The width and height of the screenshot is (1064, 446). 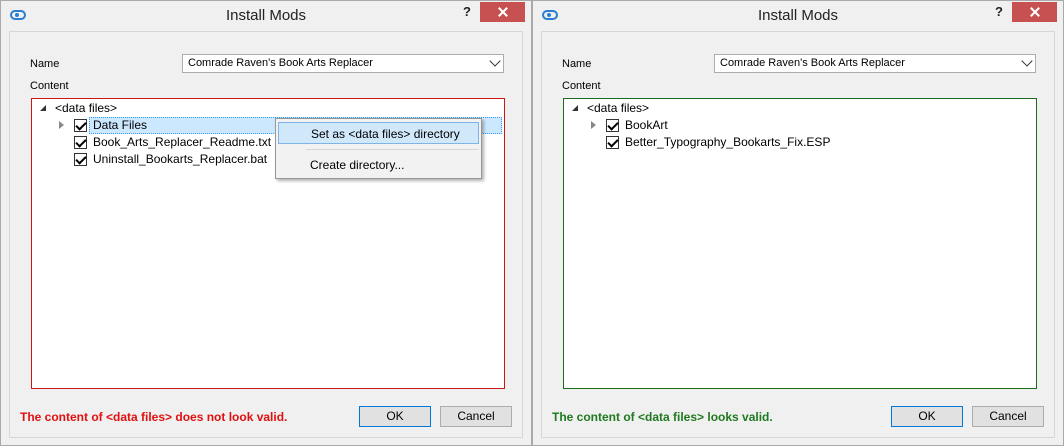 What do you see at coordinates (385, 134) in the screenshot?
I see `menu-item-label: Set as <data files> directory` at bounding box center [385, 134].